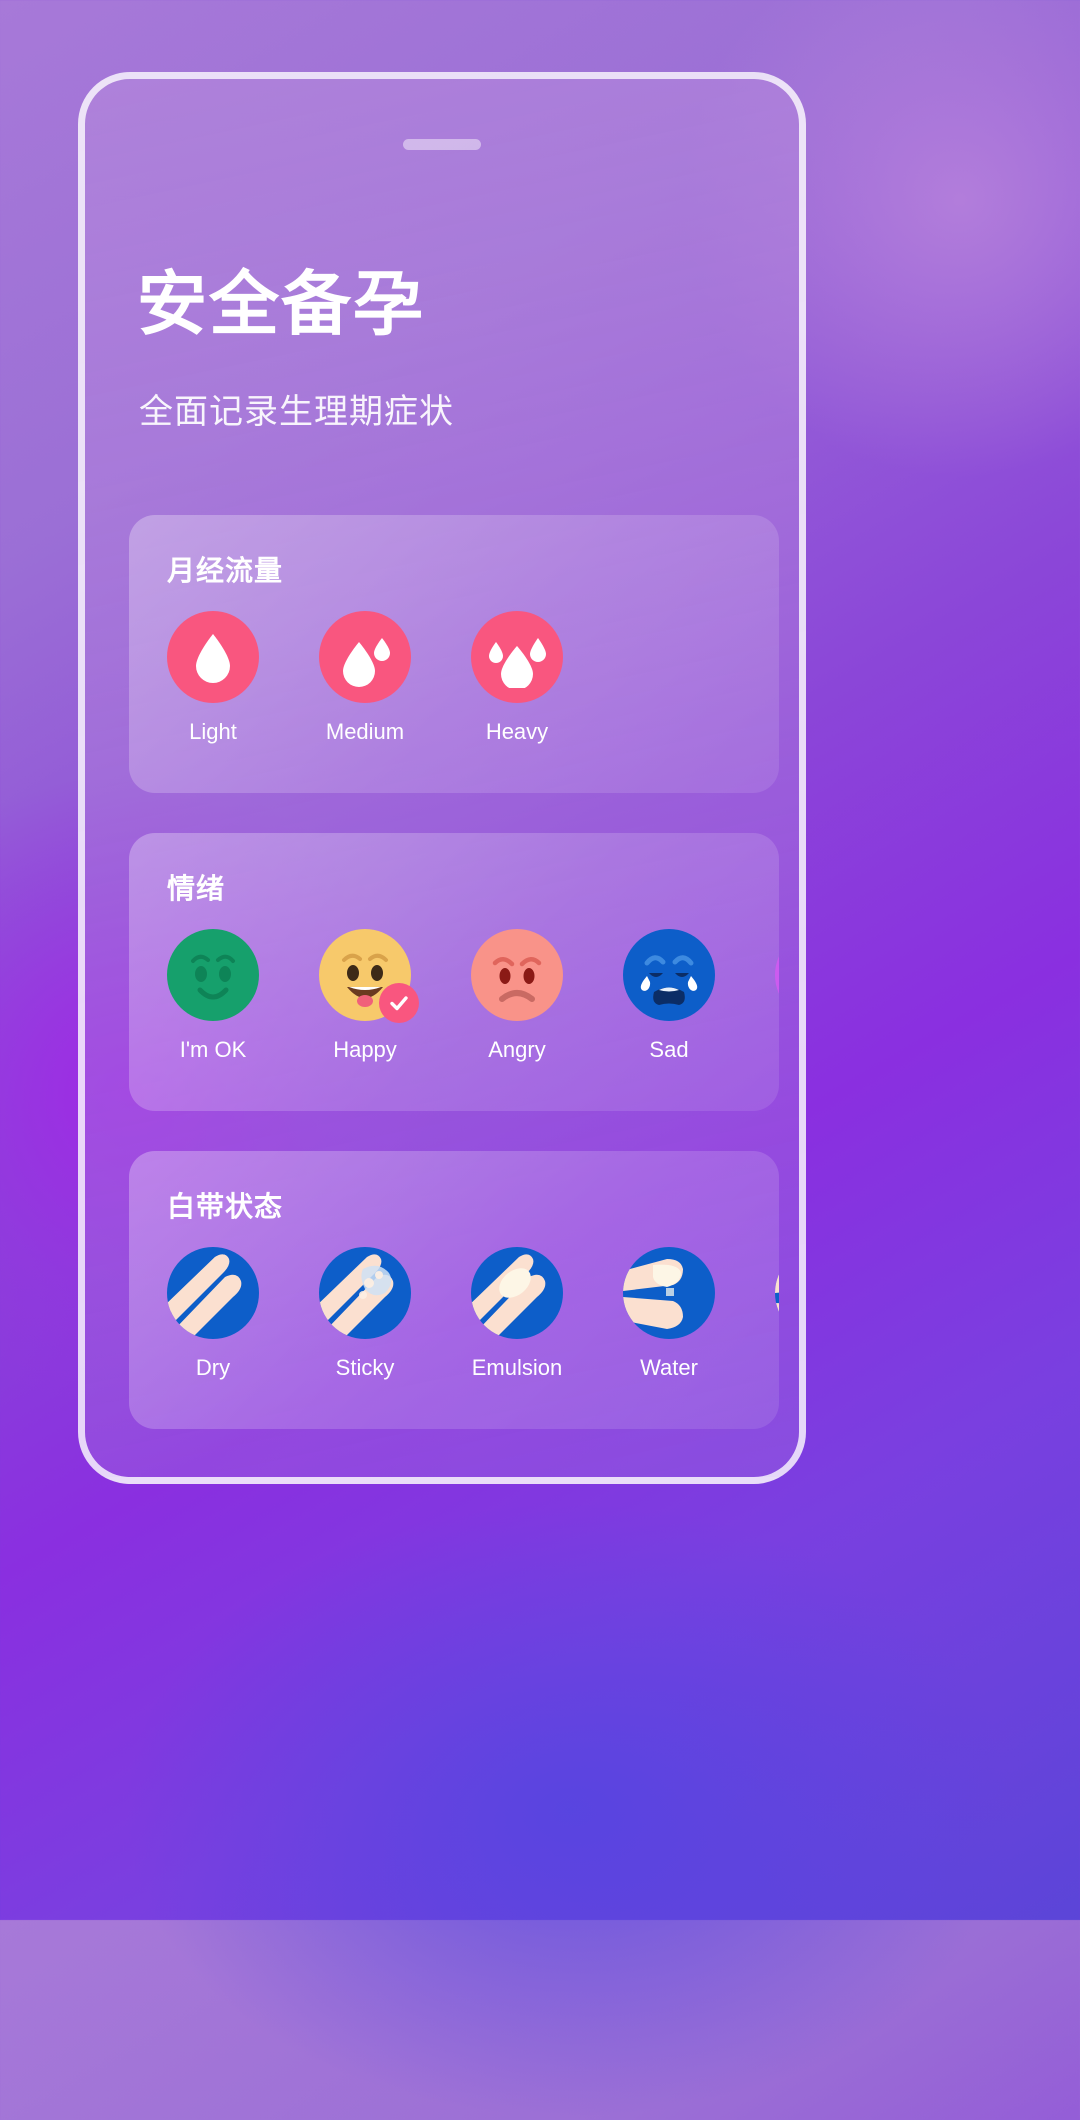  I want to click on discharge-option-dry: Dry, so click(213, 1314).